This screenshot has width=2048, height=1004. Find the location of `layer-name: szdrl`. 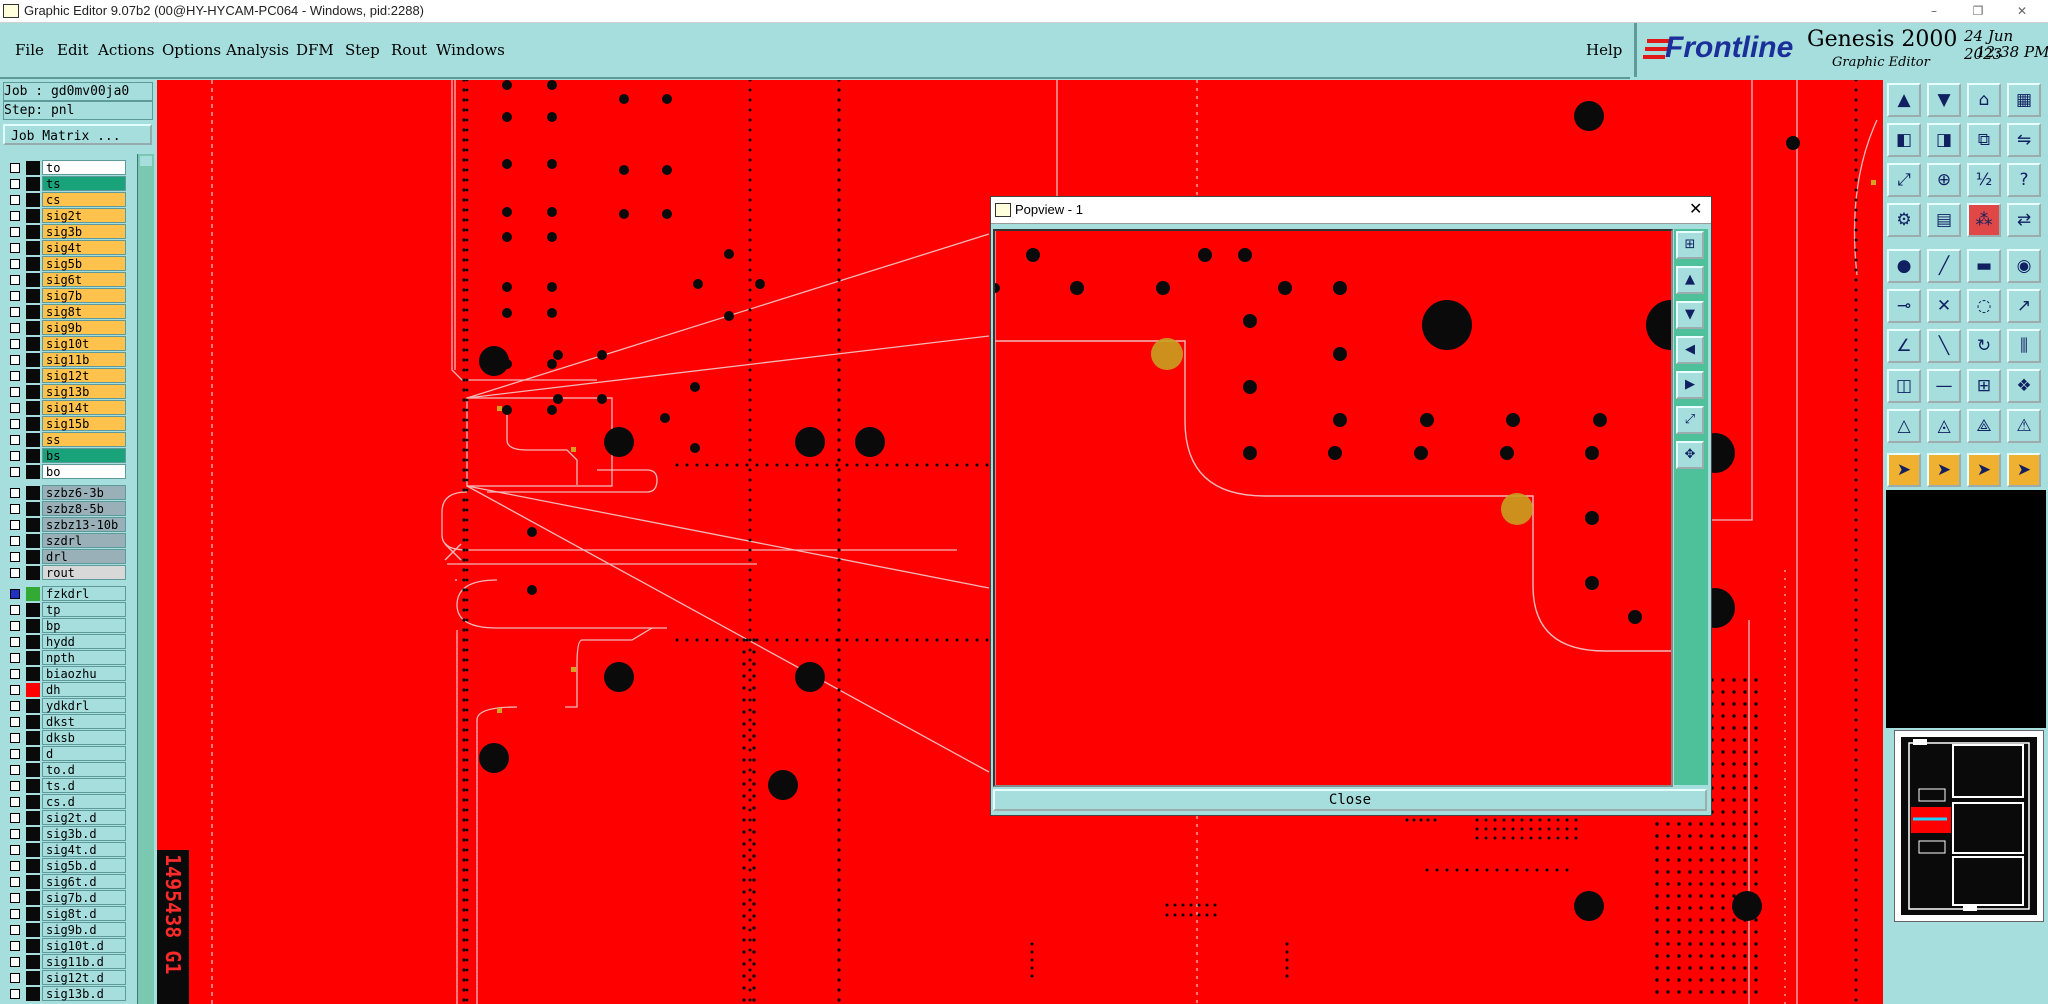

layer-name: szdrl is located at coordinates (84, 540).